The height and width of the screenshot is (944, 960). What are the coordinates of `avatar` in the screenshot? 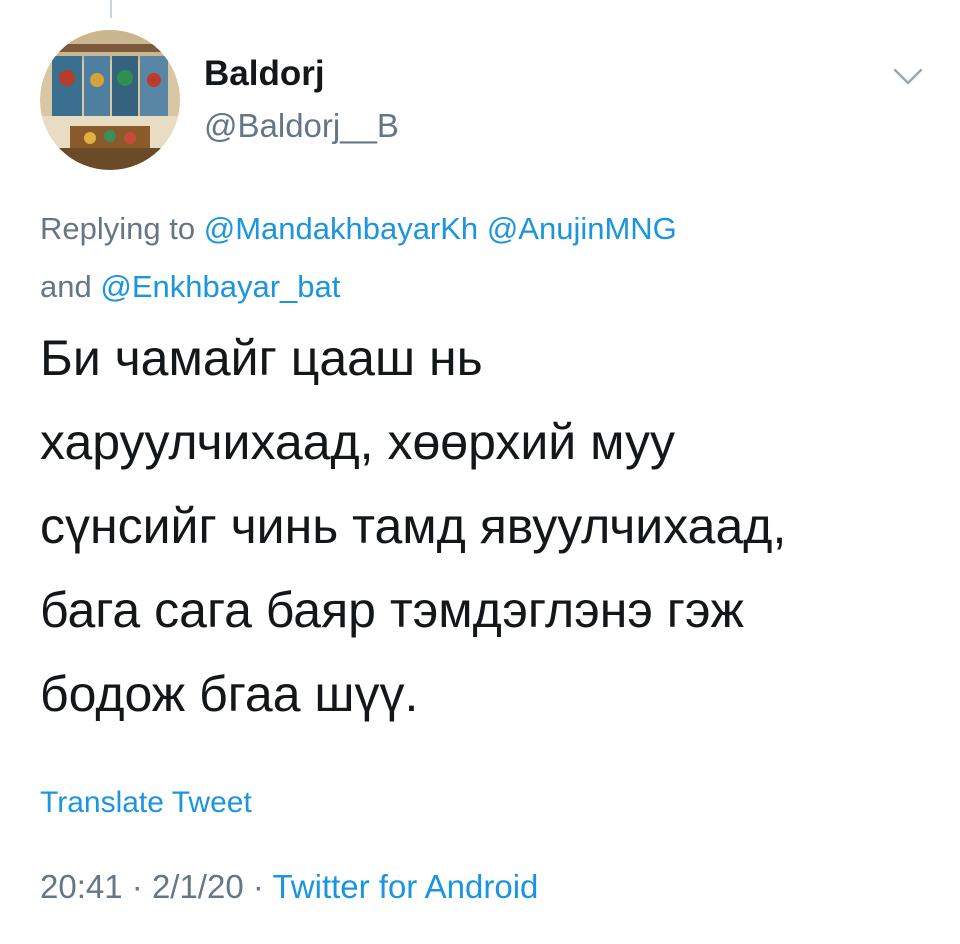 It's located at (110, 100).